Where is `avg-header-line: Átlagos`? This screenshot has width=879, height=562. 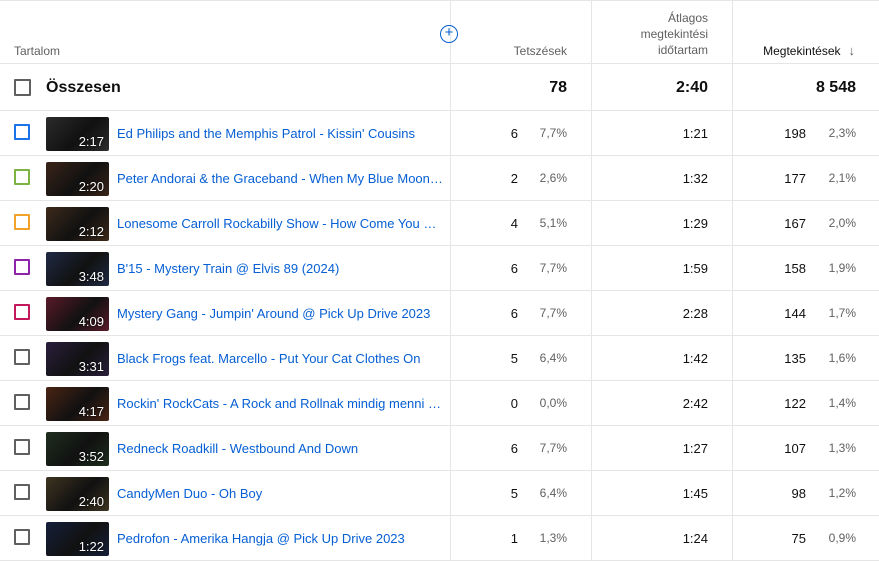
avg-header-line: Átlagos is located at coordinates (687, 18).